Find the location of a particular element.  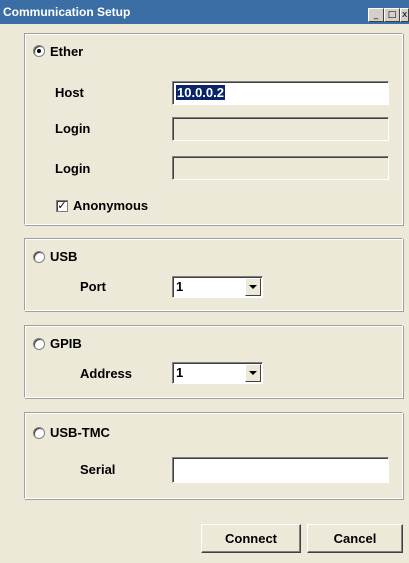

usbtmc-label: USB-TMC is located at coordinates (80, 432).